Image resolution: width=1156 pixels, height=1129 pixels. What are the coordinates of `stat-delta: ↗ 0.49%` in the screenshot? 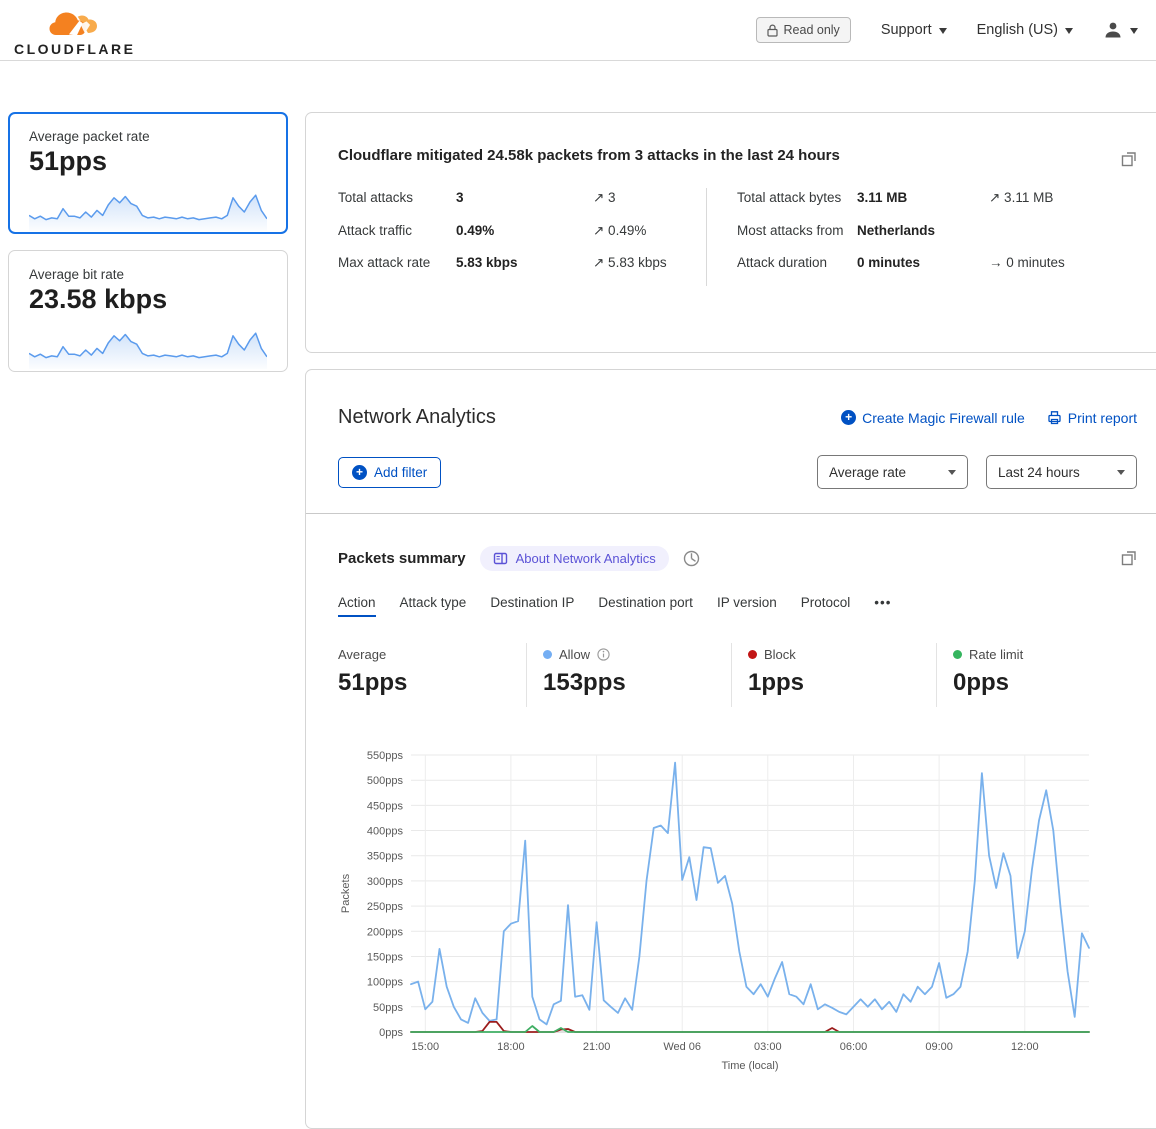 It's located at (620, 230).